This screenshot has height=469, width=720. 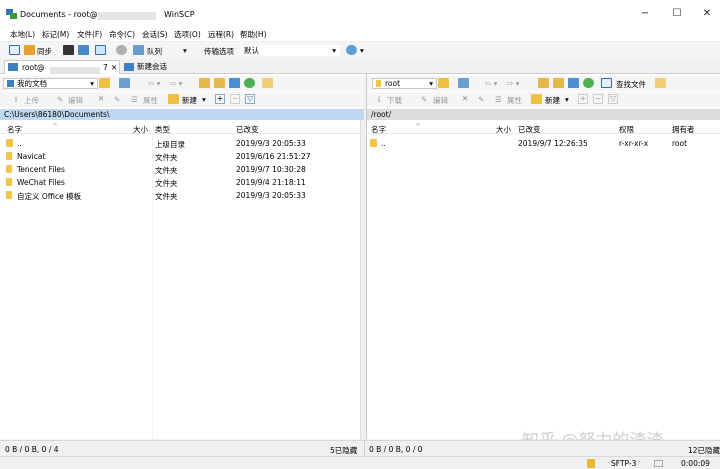 I want to click on menu-file: 文件(F), so click(x=89, y=34).